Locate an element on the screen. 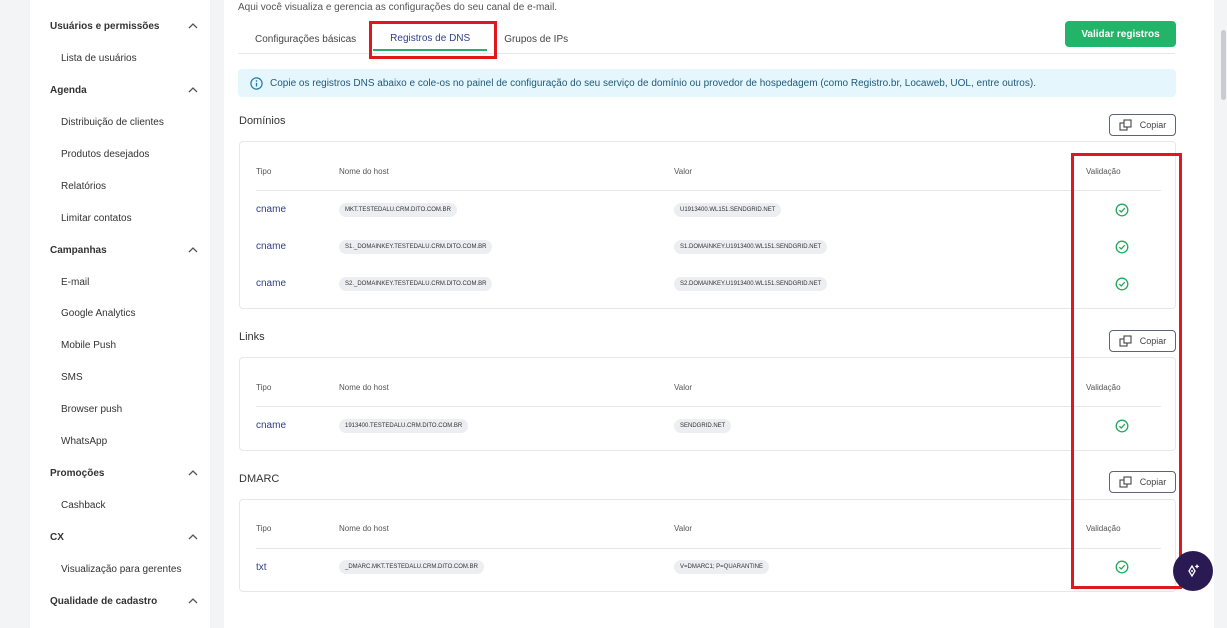 Image resolution: width=1227 pixels, height=628 pixels. sidebar-item-browser-push: Browser push is located at coordinates (91, 409).